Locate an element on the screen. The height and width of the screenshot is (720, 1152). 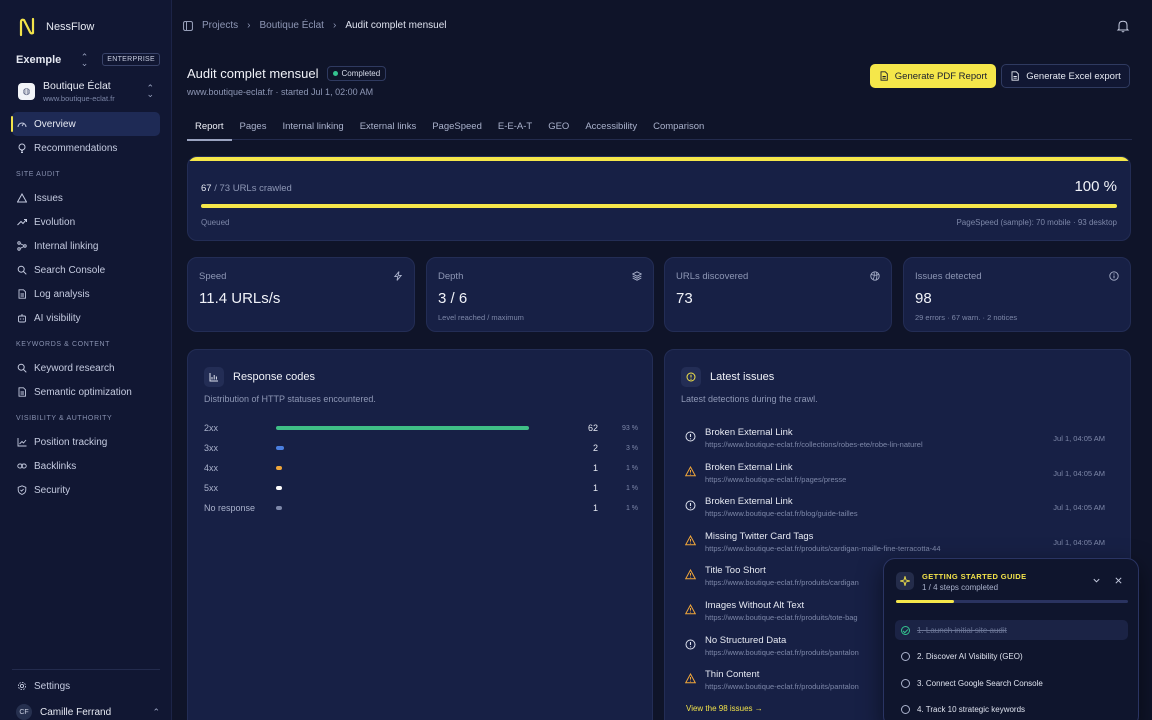
guide-step-label: 4. Track 10 strategic keywords is located at coordinates (971, 709).